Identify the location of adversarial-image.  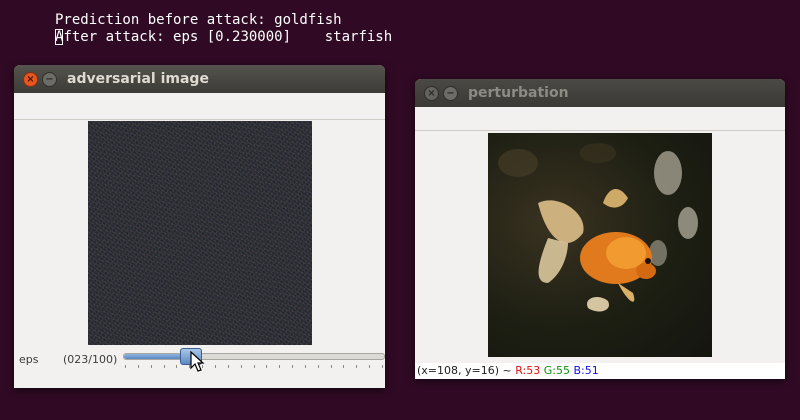
(200, 233).